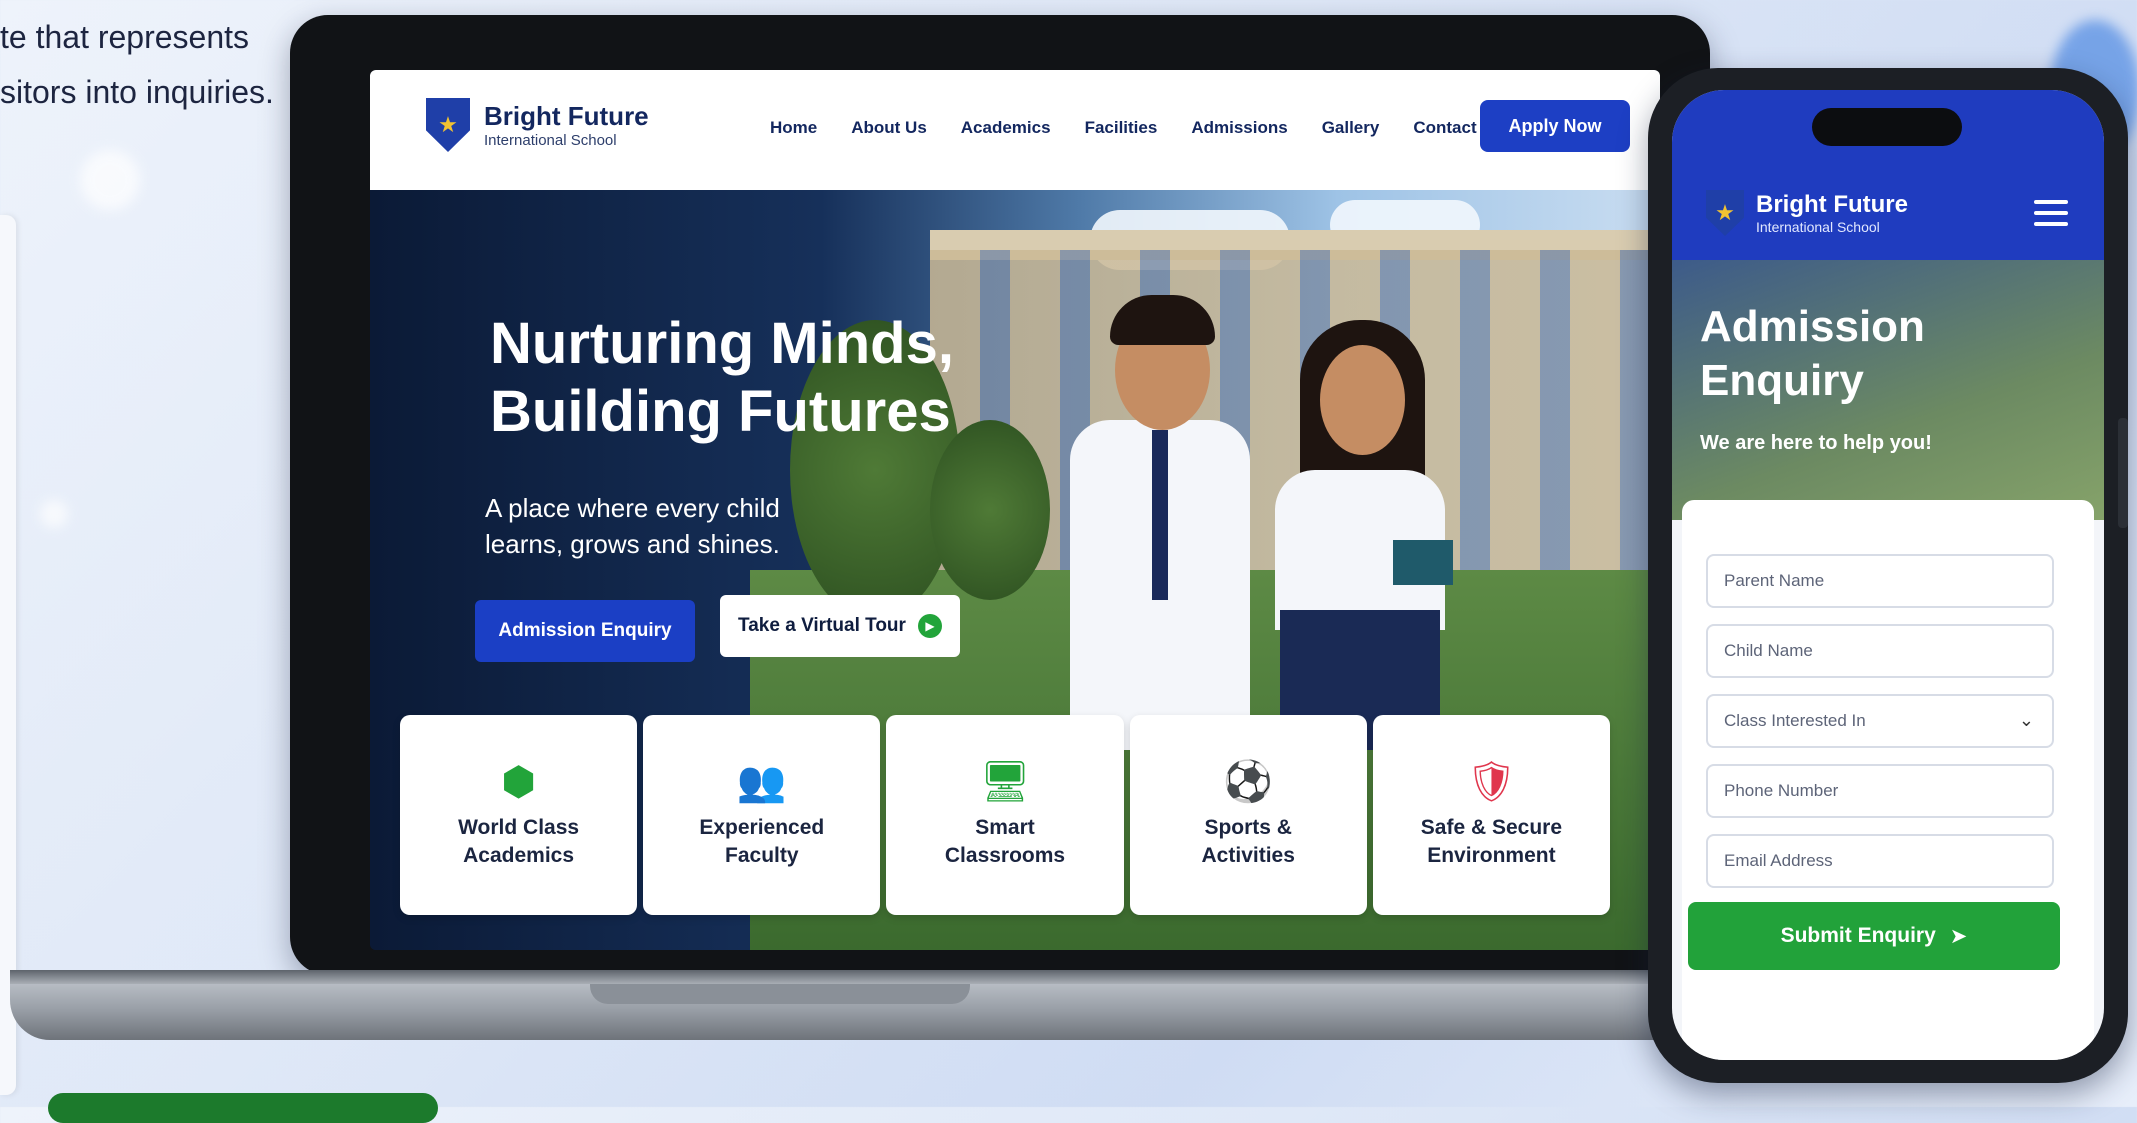 This screenshot has width=2137, height=1123. What do you see at coordinates (1555, 126) in the screenshot?
I see `apply-now-button: Apply Now` at bounding box center [1555, 126].